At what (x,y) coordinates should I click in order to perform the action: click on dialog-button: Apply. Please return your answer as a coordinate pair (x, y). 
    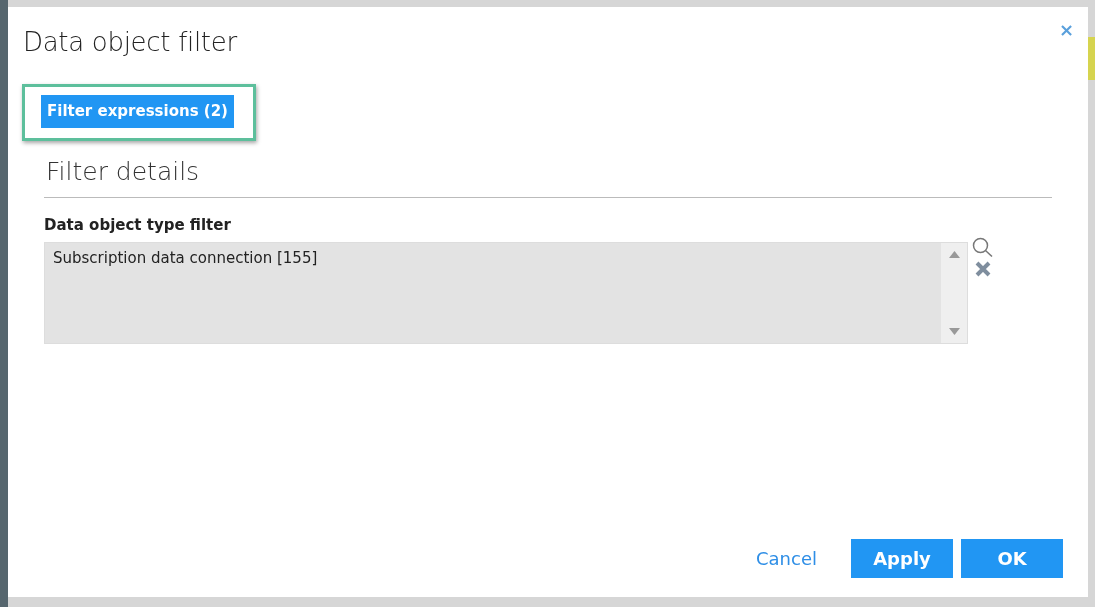
    Looking at the image, I should click on (902, 558).